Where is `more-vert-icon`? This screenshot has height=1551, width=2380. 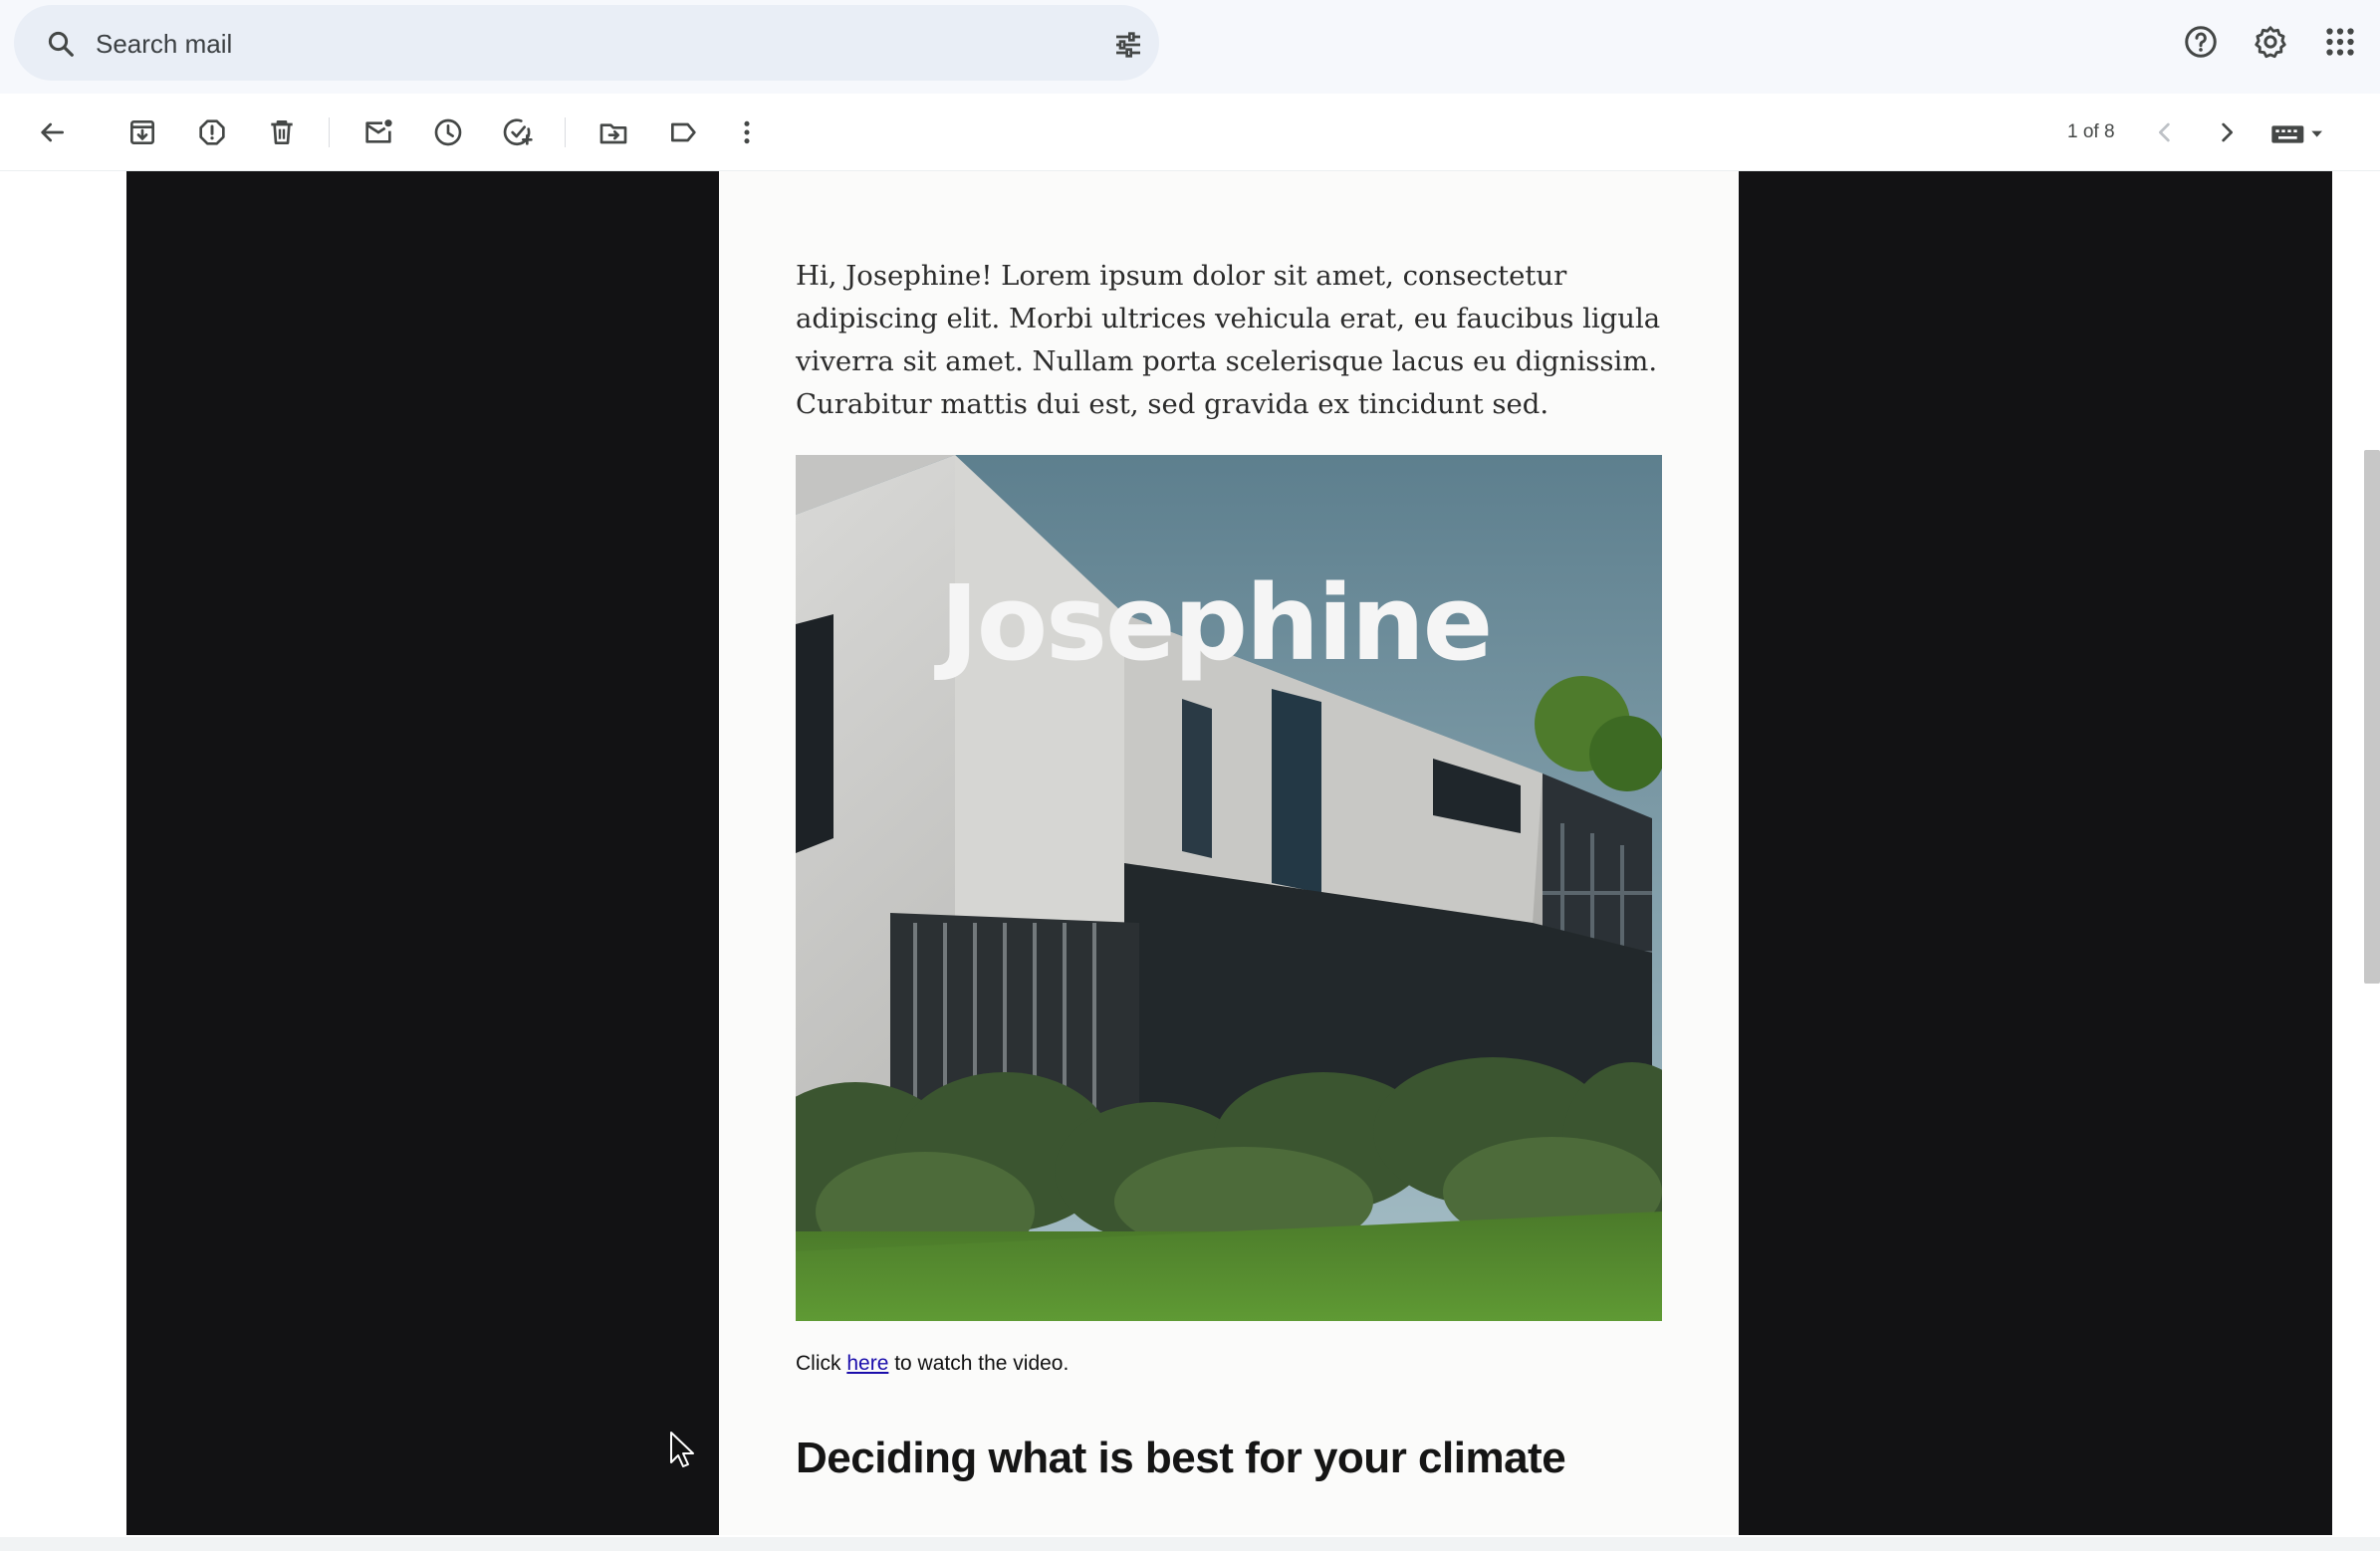 more-vert-icon is located at coordinates (747, 132).